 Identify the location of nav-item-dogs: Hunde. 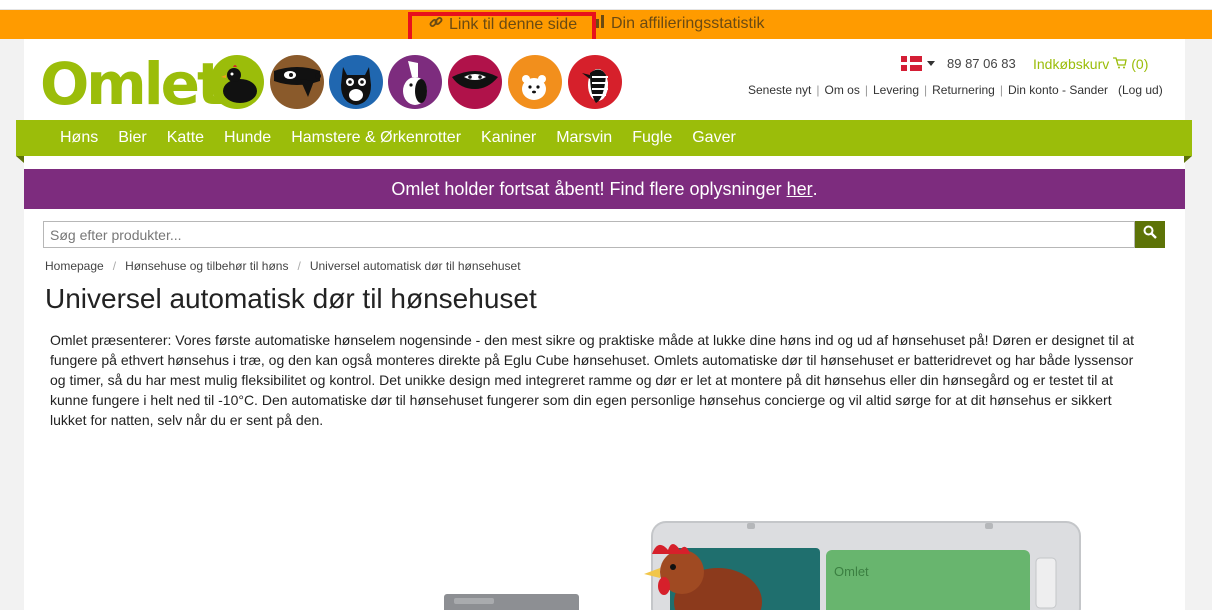
(247, 138).